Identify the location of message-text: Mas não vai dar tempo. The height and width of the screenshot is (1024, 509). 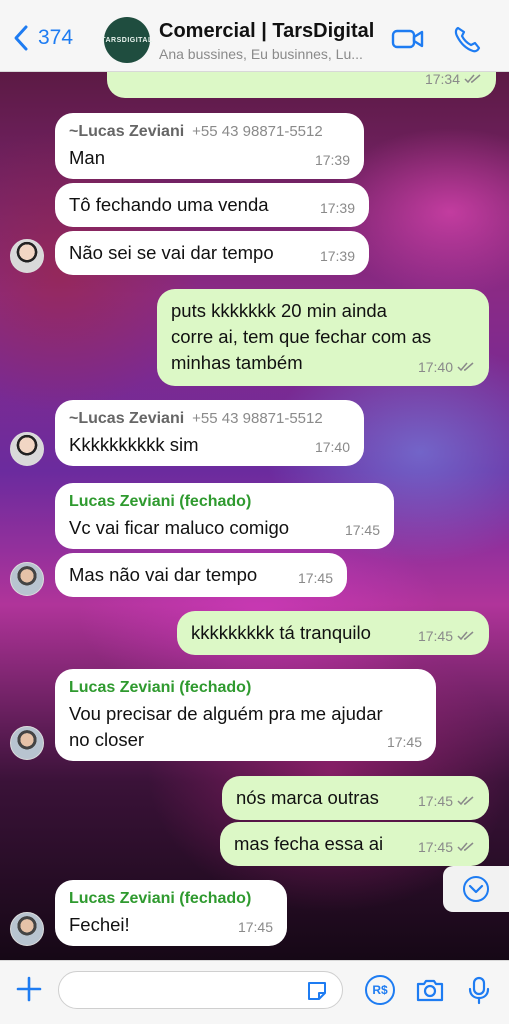
(163, 574).